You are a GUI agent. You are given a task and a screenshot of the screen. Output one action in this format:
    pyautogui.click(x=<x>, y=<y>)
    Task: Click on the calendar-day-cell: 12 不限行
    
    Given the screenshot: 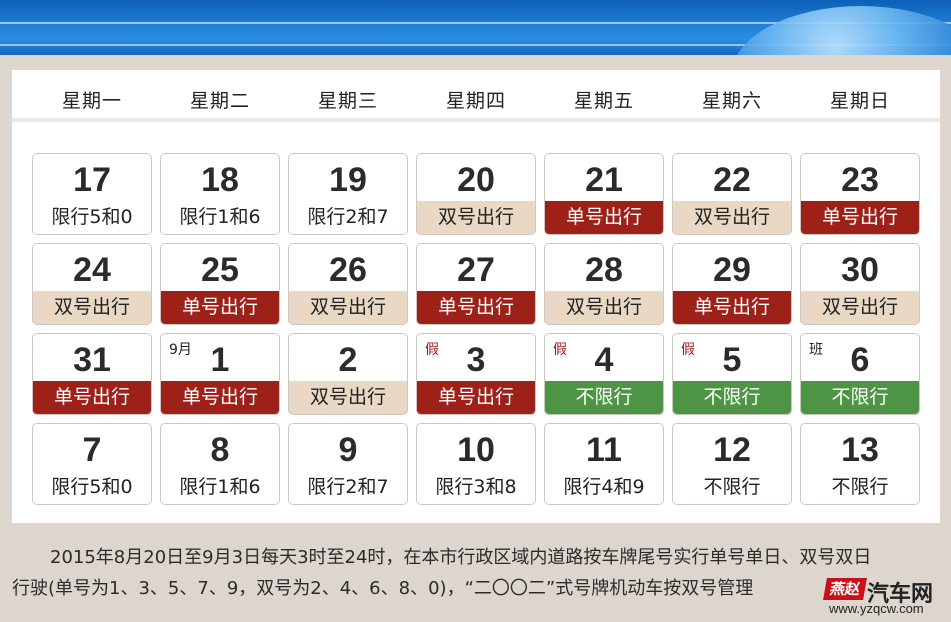 What is the action you would take?
    pyautogui.click(x=732, y=464)
    